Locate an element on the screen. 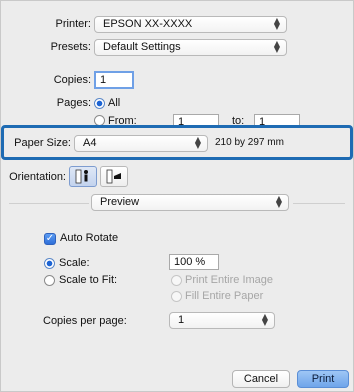 The image size is (354, 392). copies-label: Copies: is located at coordinates (72, 80).